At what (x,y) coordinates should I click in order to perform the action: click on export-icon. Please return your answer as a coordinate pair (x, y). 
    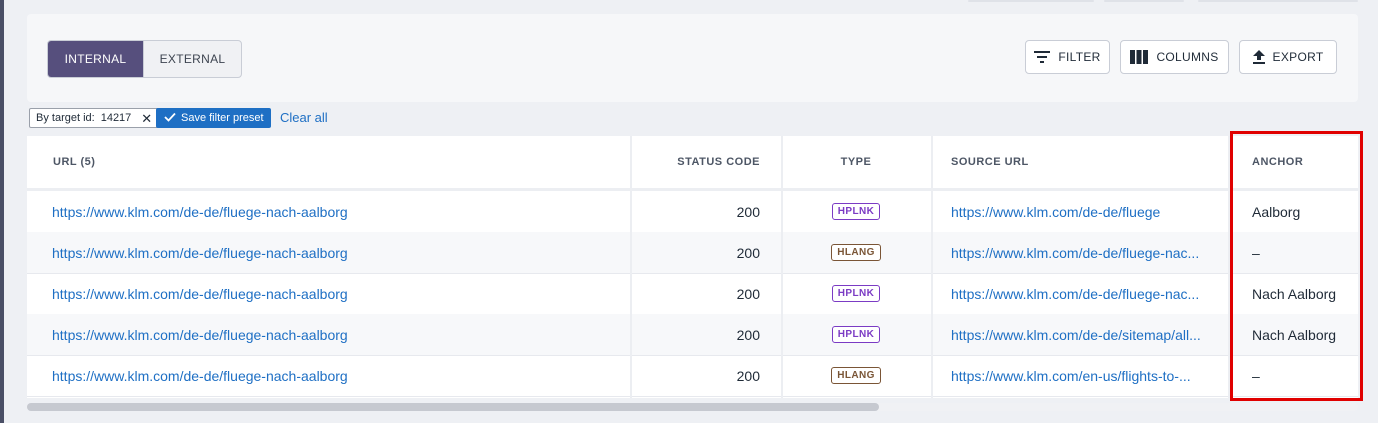
    Looking at the image, I should click on (1258, 57).